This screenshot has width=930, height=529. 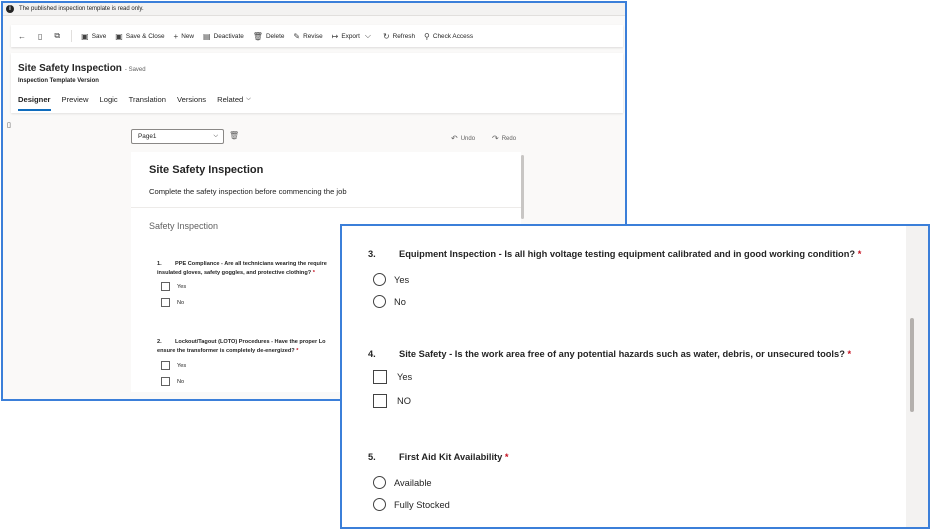 What do you see at coordinates (402, 482) in the screenshot?
I see `q5-option-available: Available` at bounding box center [402, 482].